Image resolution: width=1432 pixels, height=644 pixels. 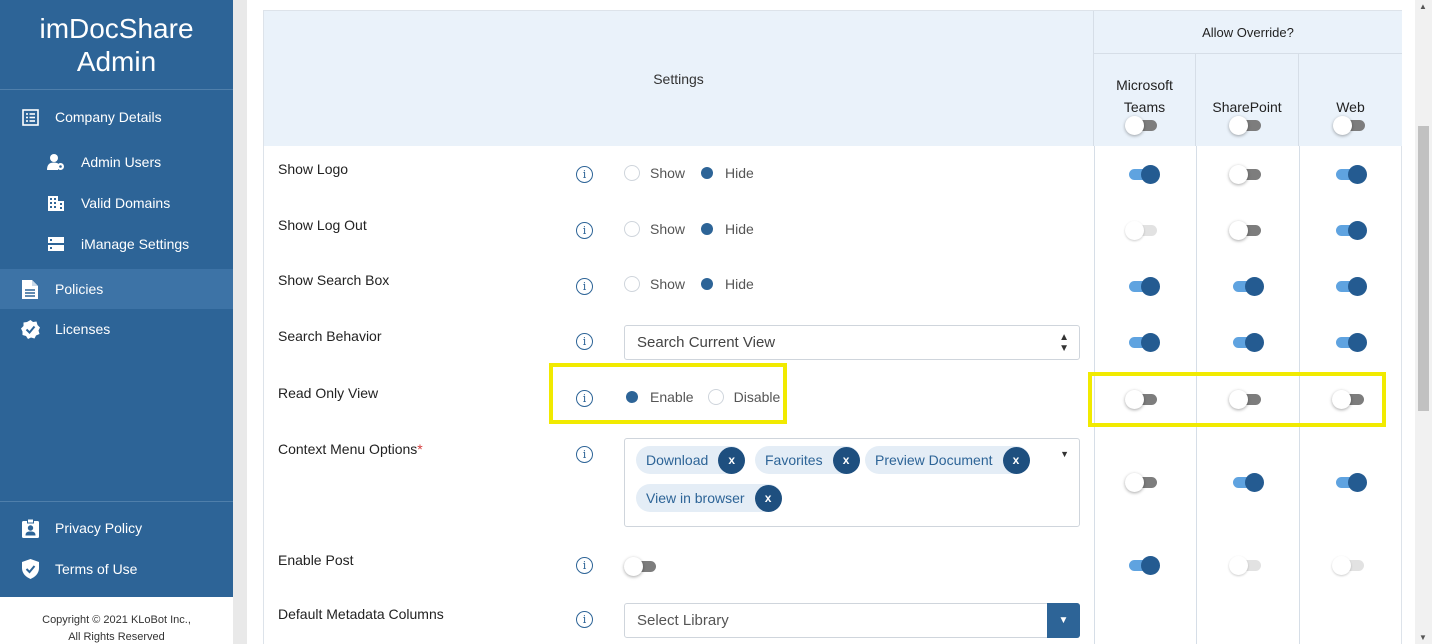 I want to click on highlight-read-only-radio, so click(x=668, y=393).